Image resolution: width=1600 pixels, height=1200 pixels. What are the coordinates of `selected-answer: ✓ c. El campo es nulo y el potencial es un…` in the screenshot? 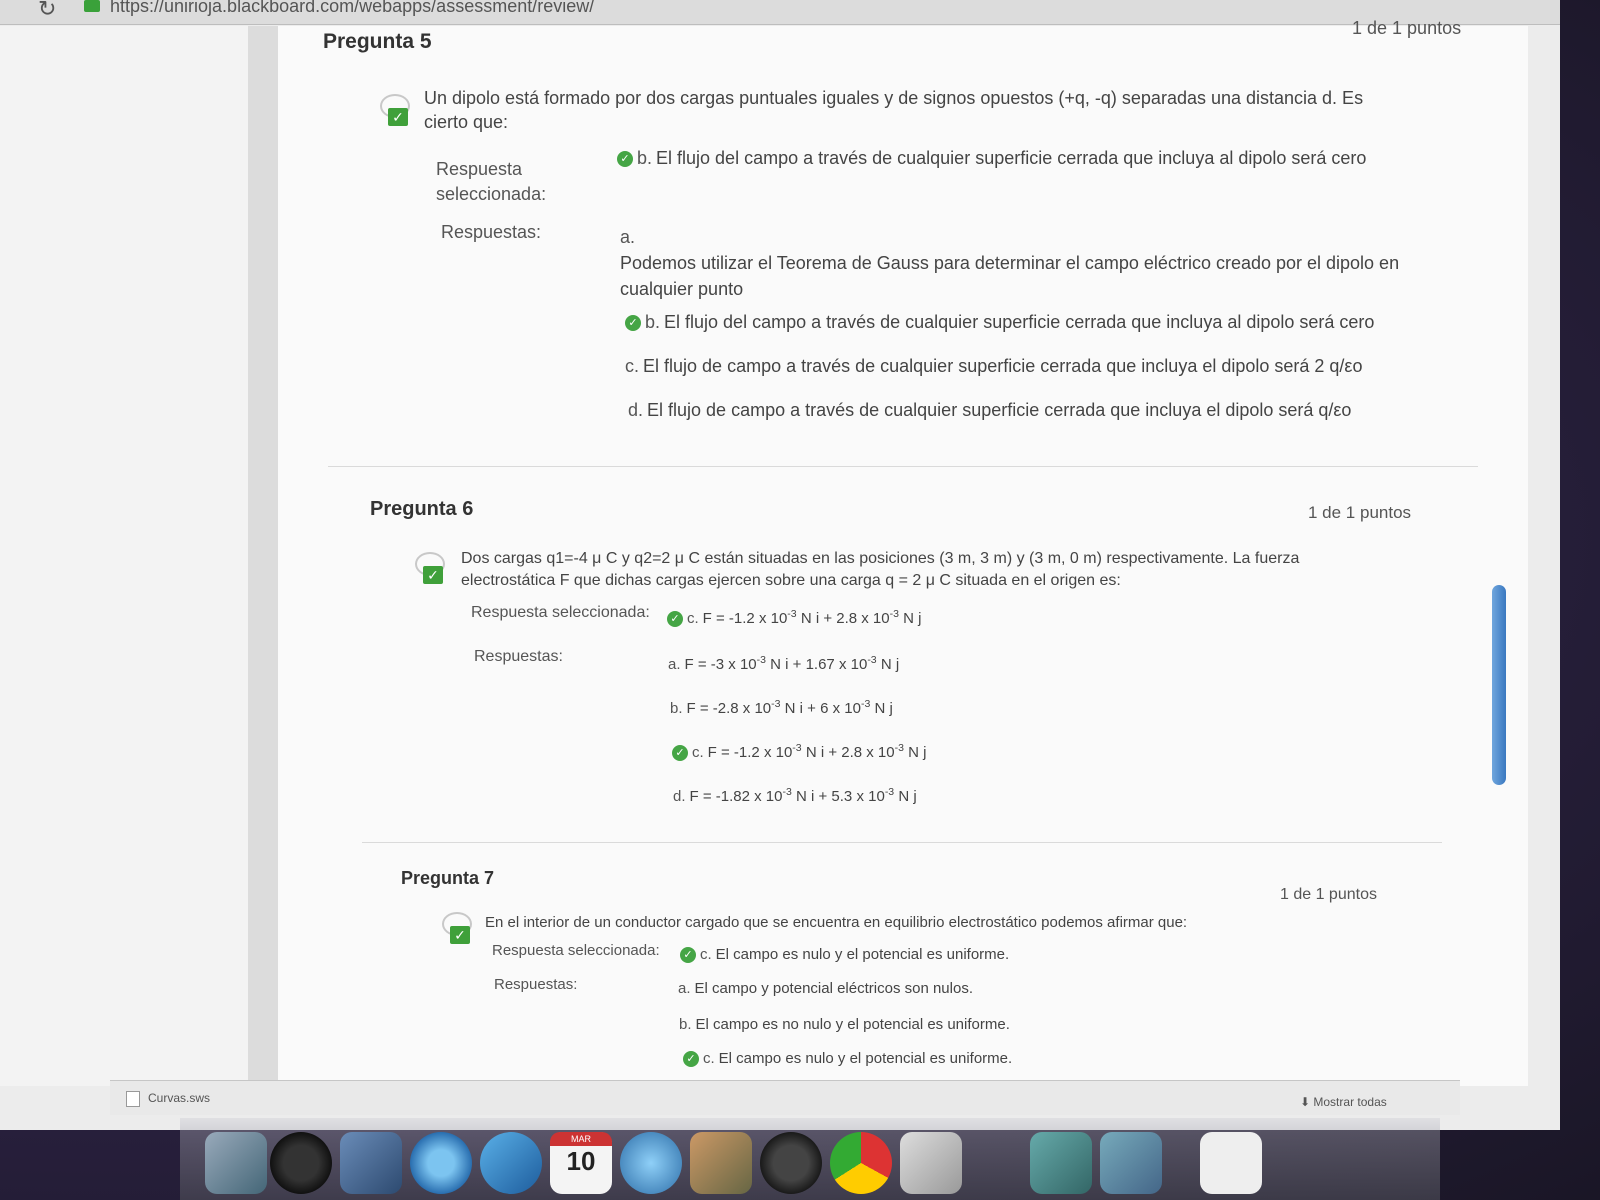 It's located at (844, 955).